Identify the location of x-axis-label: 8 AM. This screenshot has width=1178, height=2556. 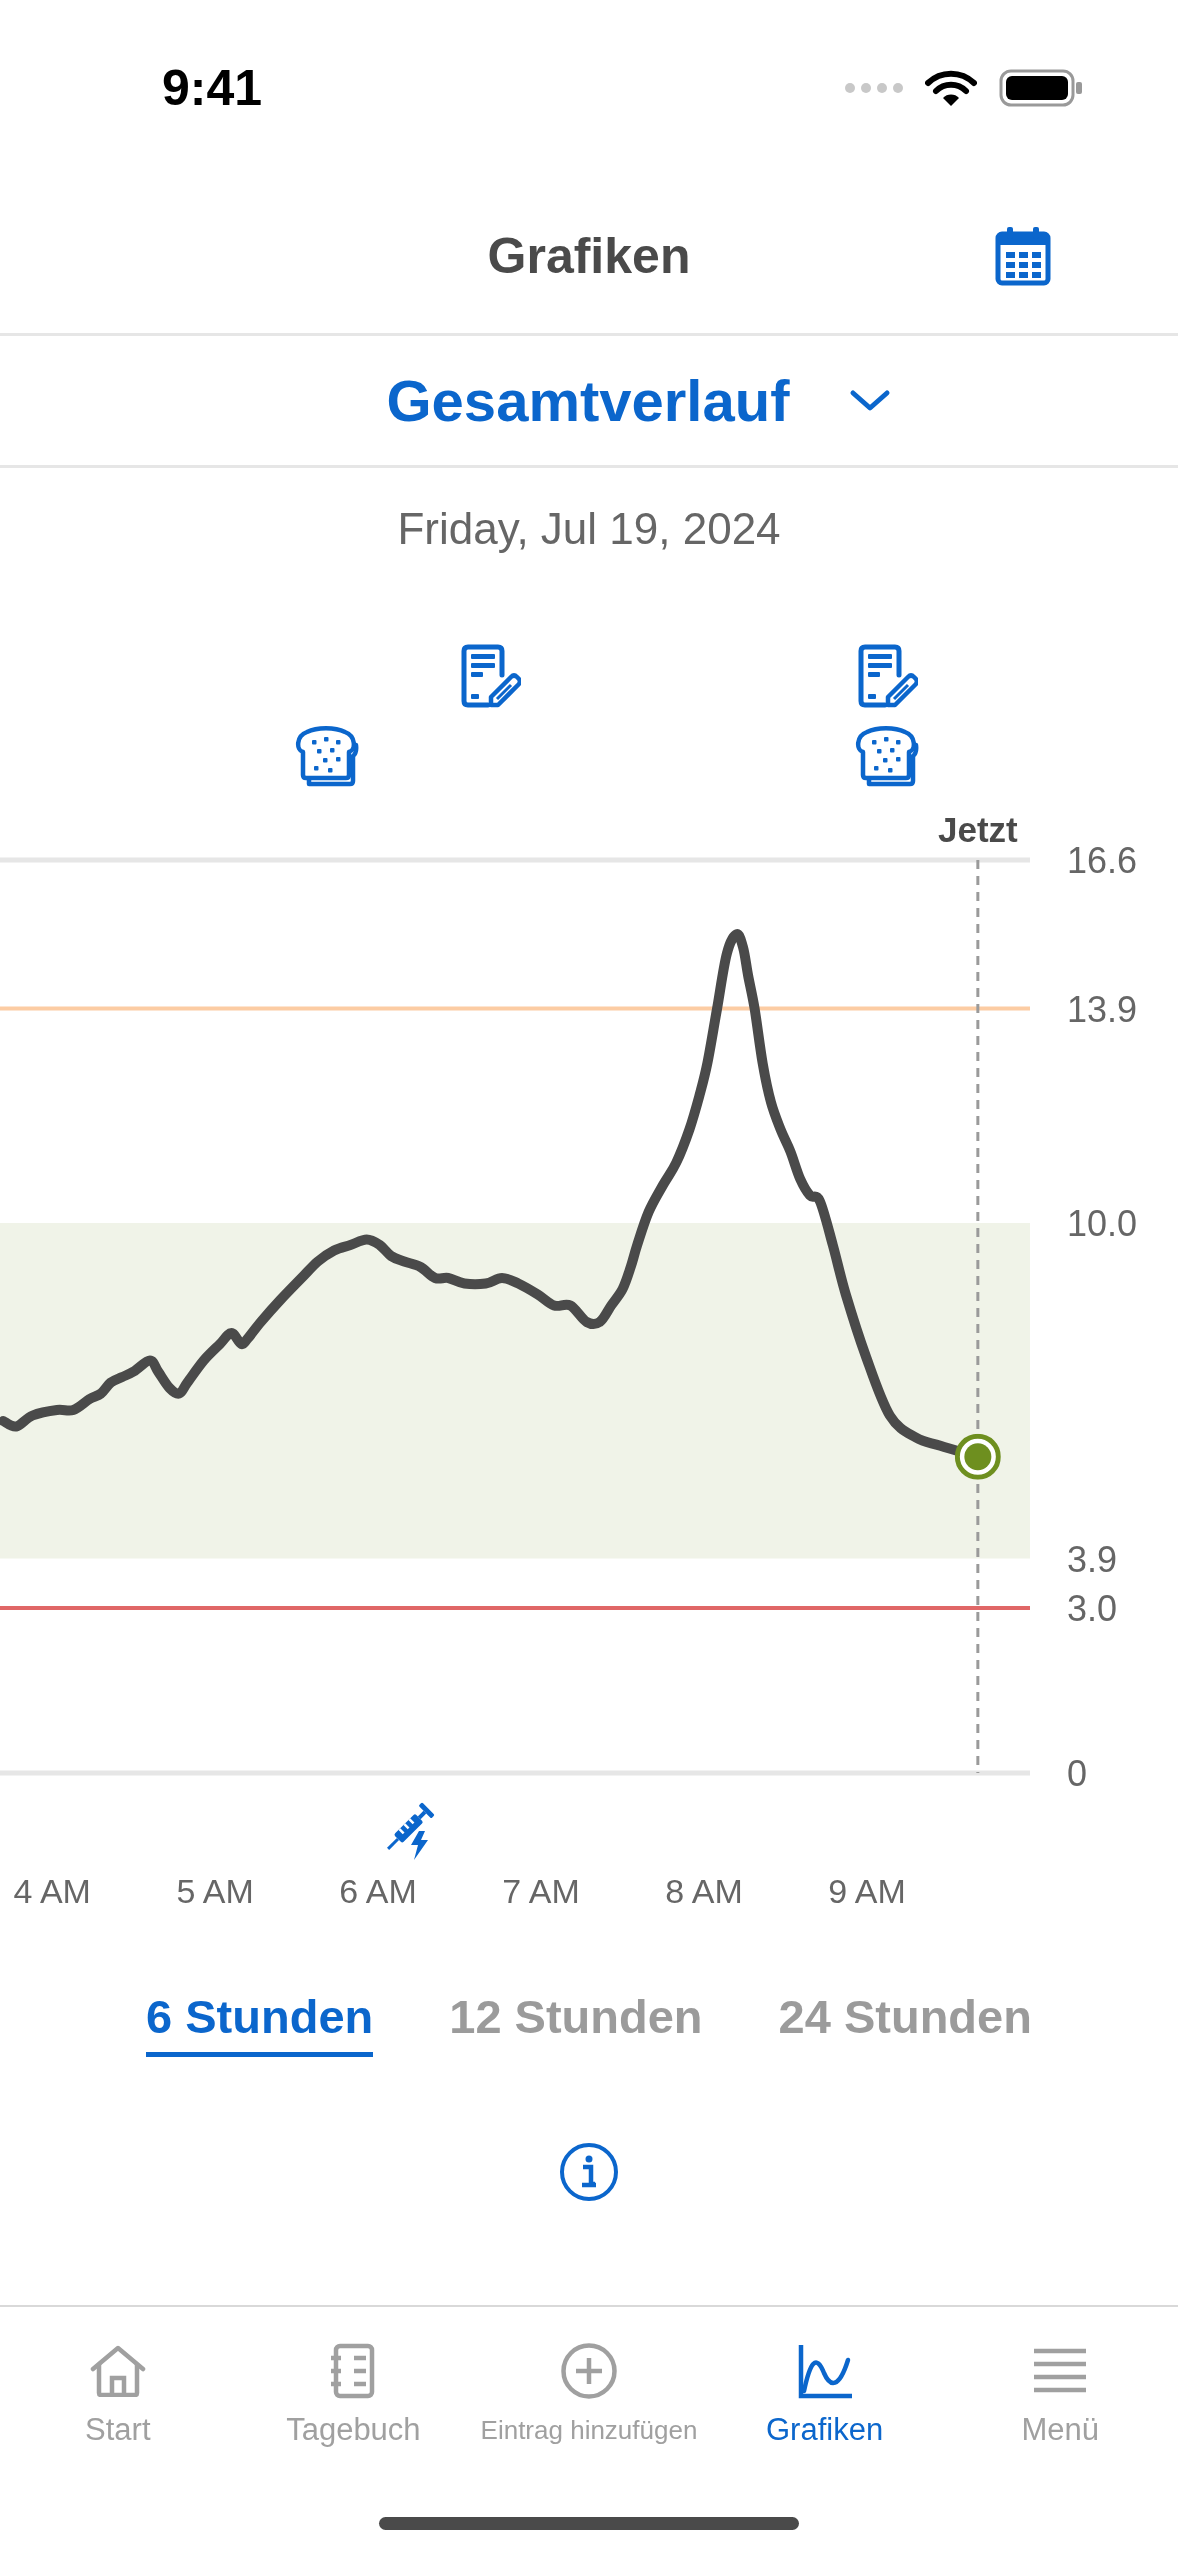
(704, 1891).